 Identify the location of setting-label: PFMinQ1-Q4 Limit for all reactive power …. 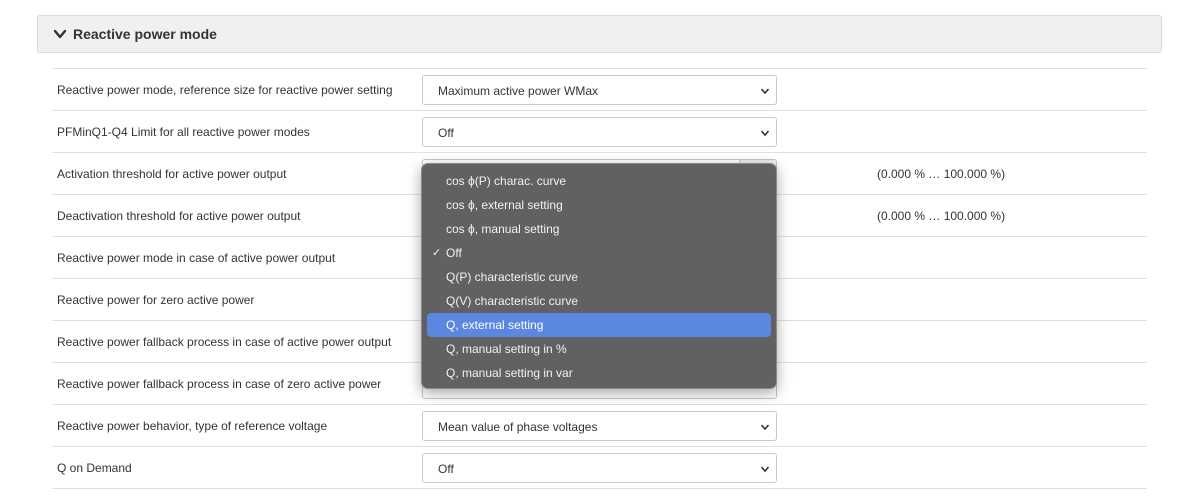
(183, 132).